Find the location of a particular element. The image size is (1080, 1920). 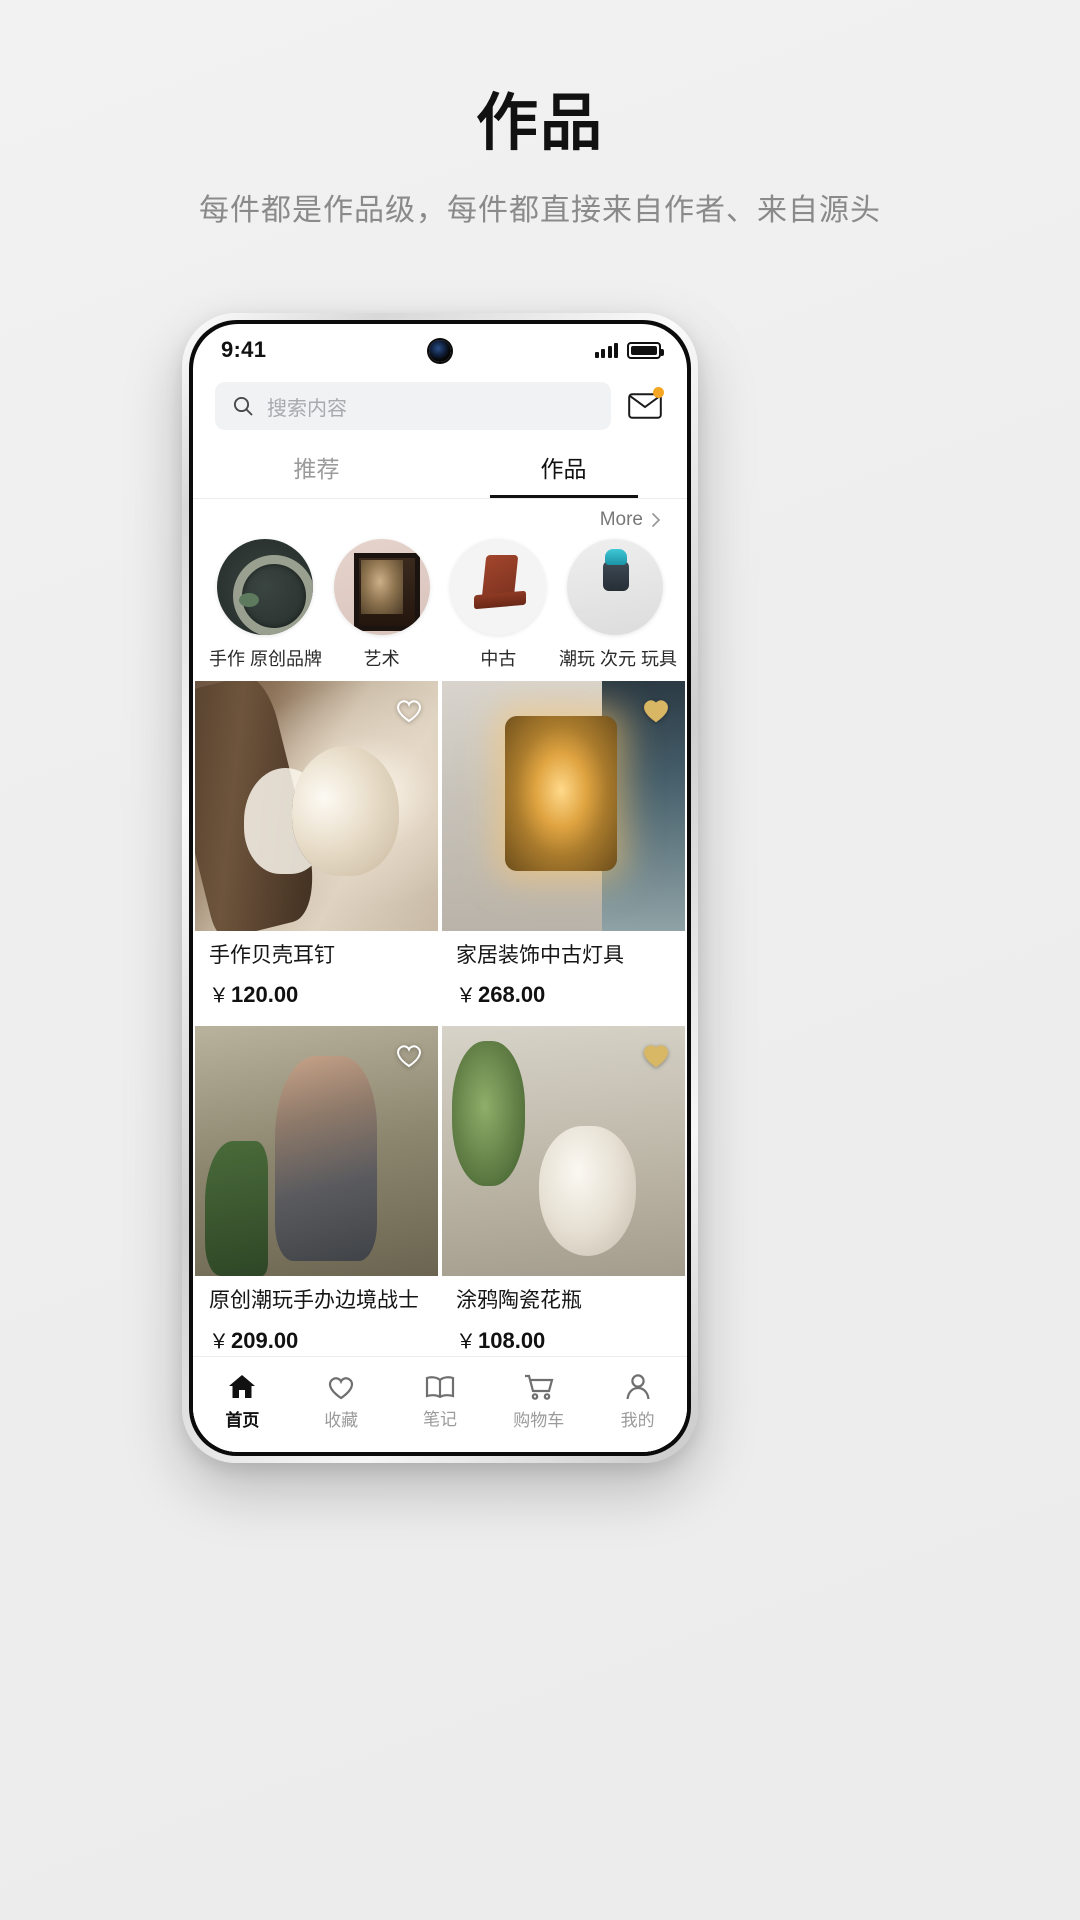

cart-icon is located at coordinates (539, 1387).